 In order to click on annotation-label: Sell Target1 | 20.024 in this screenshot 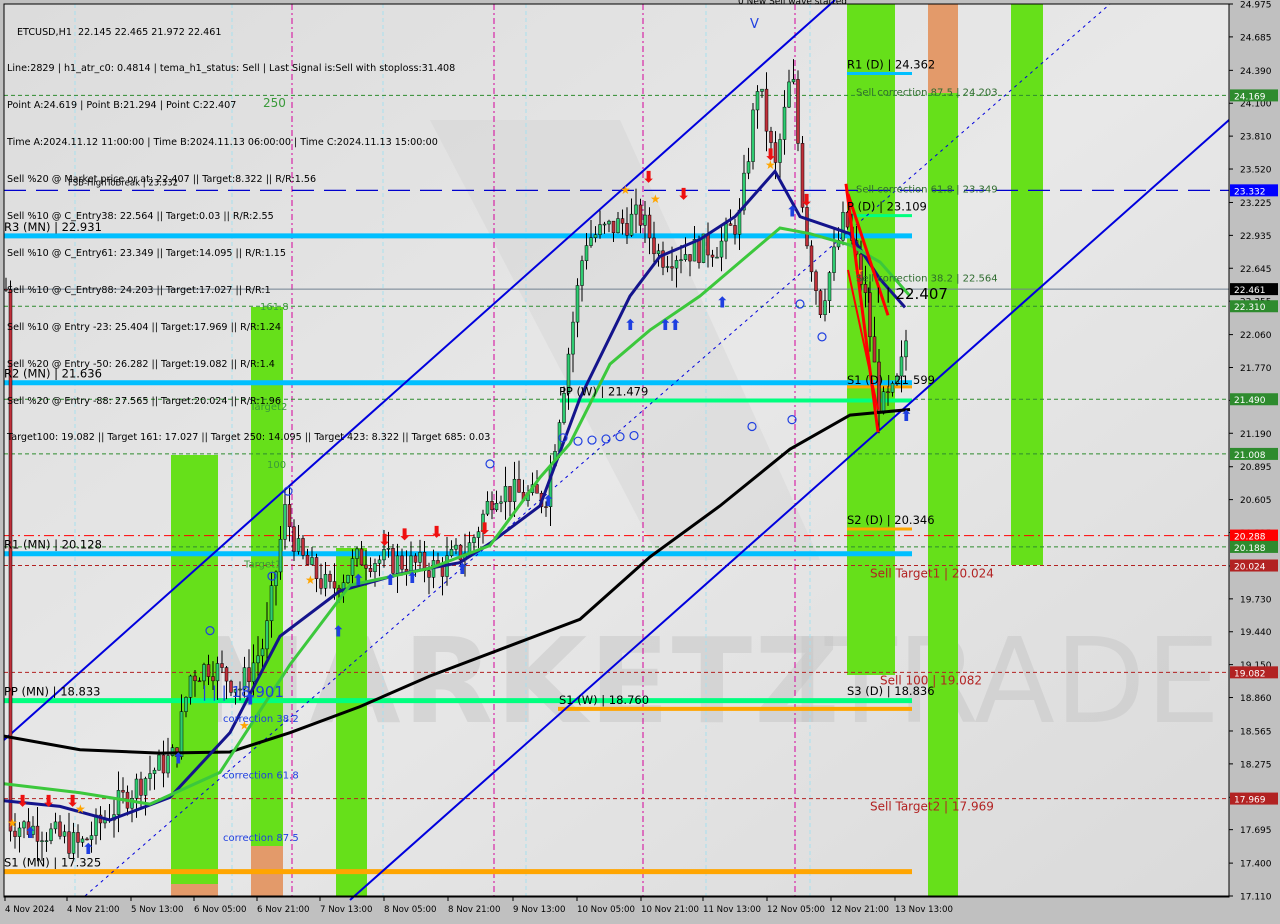, I will do `click(932, 574)`.